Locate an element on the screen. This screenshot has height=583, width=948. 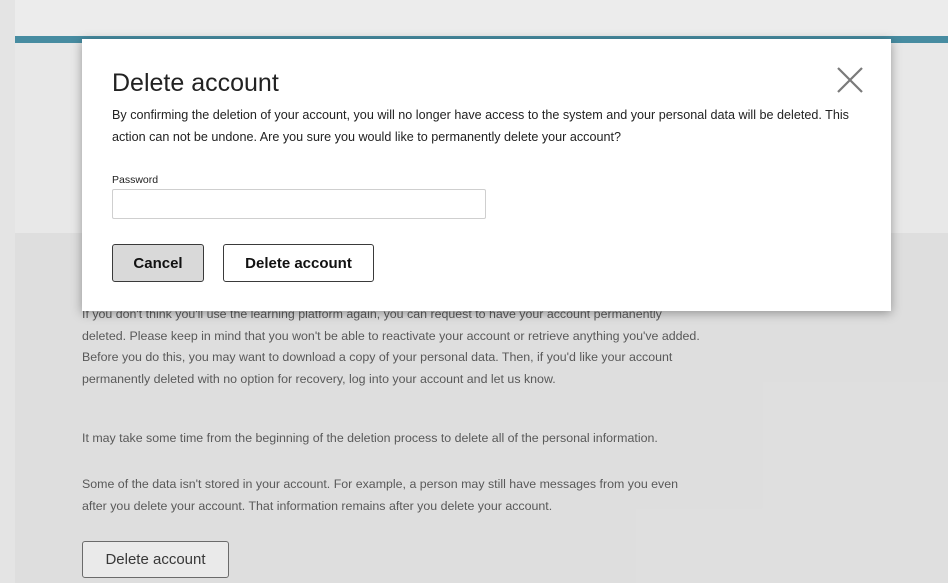
close-button is located at coordinates (850, 80).